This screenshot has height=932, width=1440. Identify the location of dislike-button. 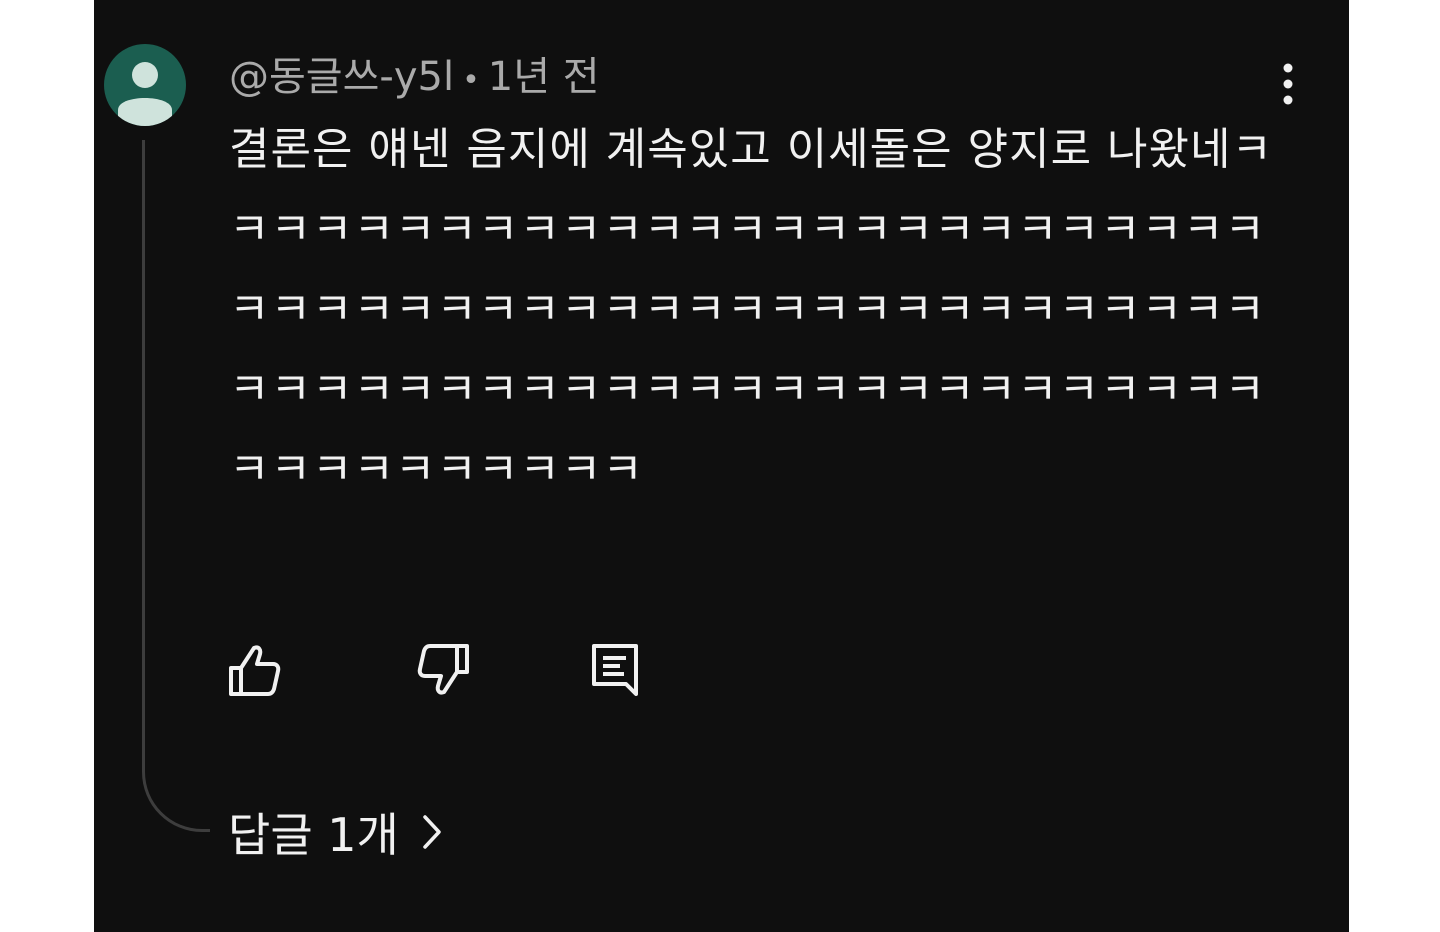
(444, 670).